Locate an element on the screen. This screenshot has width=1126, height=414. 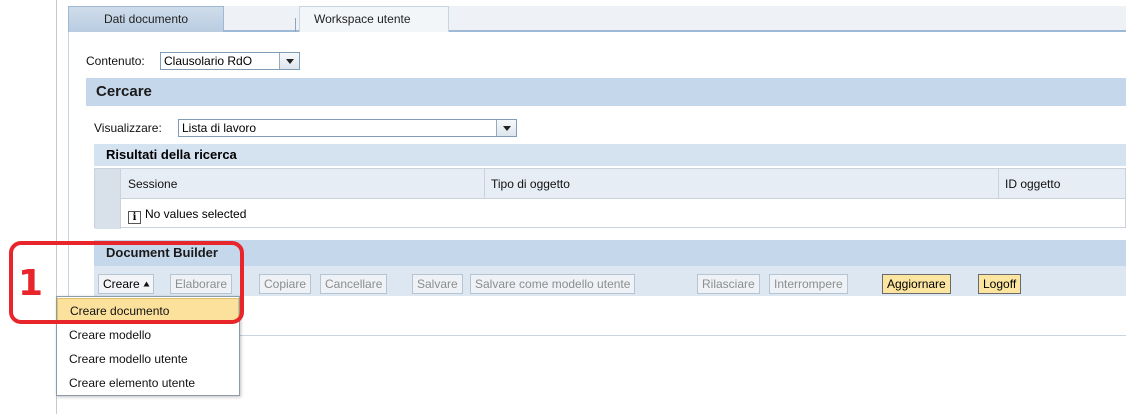
logoff-button: Logoff is located at coordinates (1000, 284).